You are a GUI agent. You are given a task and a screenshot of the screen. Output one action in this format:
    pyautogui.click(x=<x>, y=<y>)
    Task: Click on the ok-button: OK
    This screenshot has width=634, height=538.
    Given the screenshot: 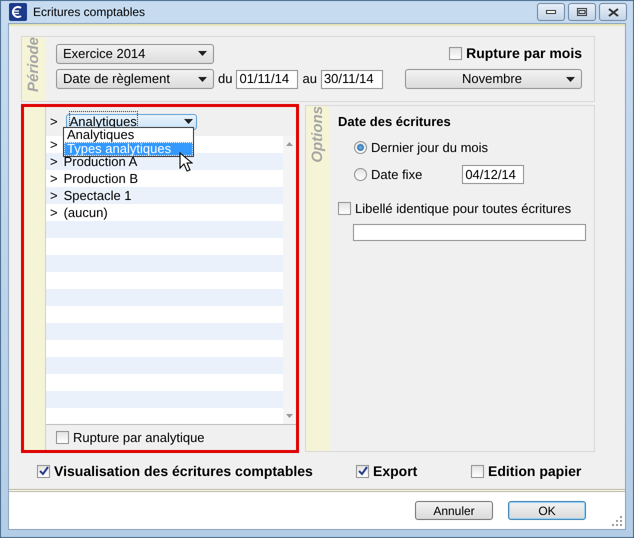 What is the action you would take?
    pyautogui.click(x=547, y=510)
    